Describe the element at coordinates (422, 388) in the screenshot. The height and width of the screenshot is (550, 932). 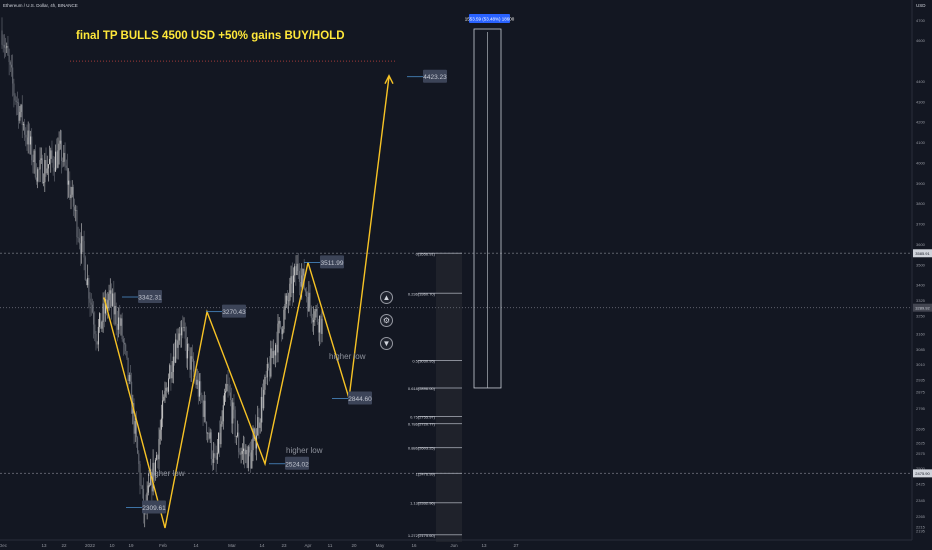
I see `fib-level-label: 0.618(2896.00)` at that location.